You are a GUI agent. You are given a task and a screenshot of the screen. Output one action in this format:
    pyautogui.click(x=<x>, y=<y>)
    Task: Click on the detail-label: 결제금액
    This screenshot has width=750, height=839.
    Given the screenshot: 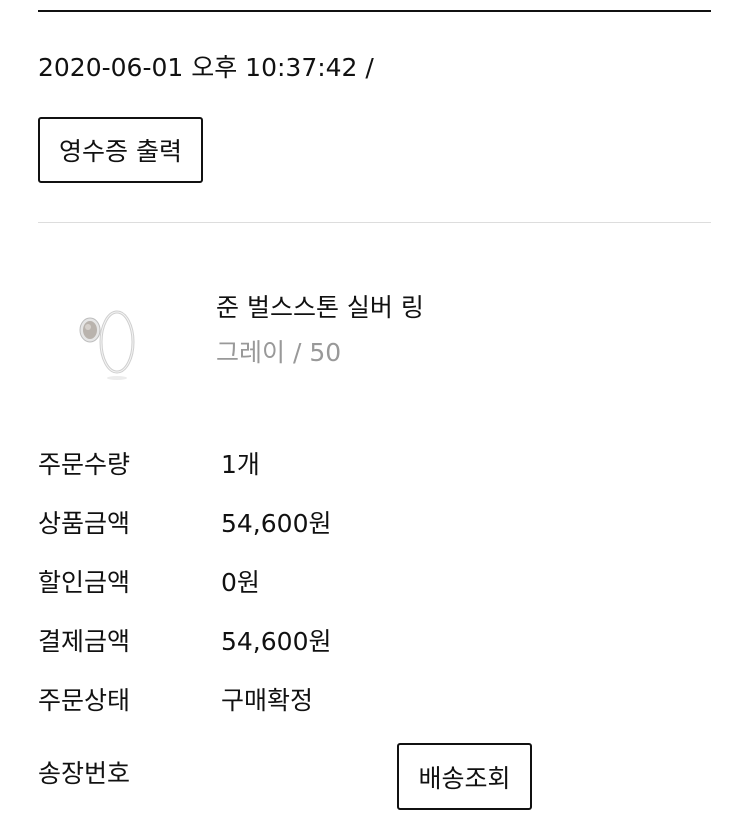 What is the action you would take?
    pyautogui.click(x=84, y=641)
    